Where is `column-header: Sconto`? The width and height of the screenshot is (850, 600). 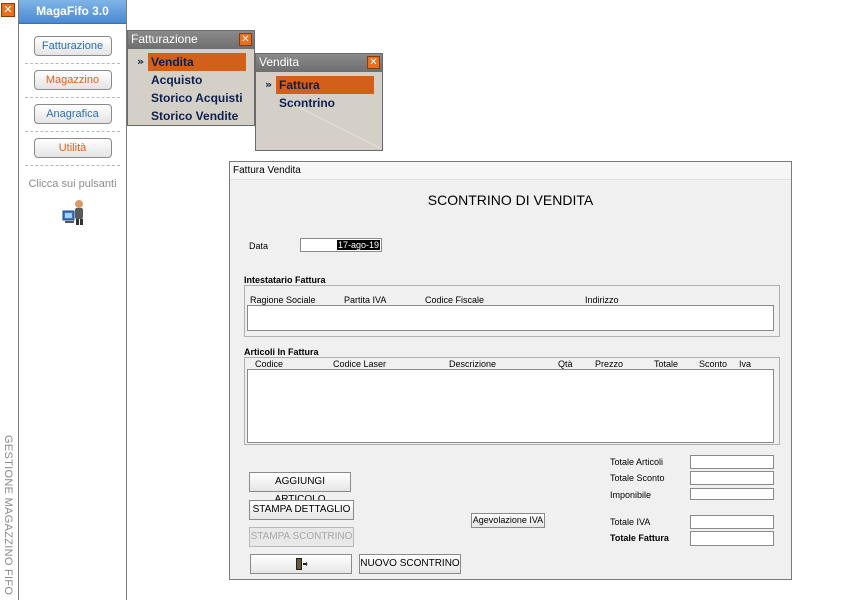
column-header: Sconto is located at coordinates (713, 364).